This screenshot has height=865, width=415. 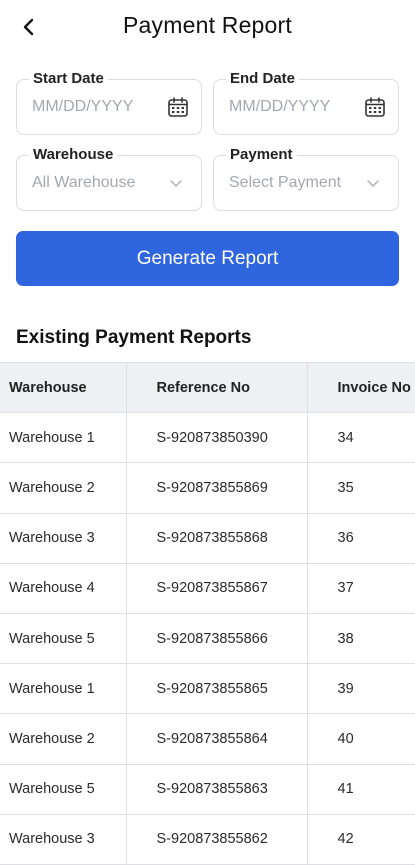 I want to click on page-title: Payment Report, so click(x=207, y=25).